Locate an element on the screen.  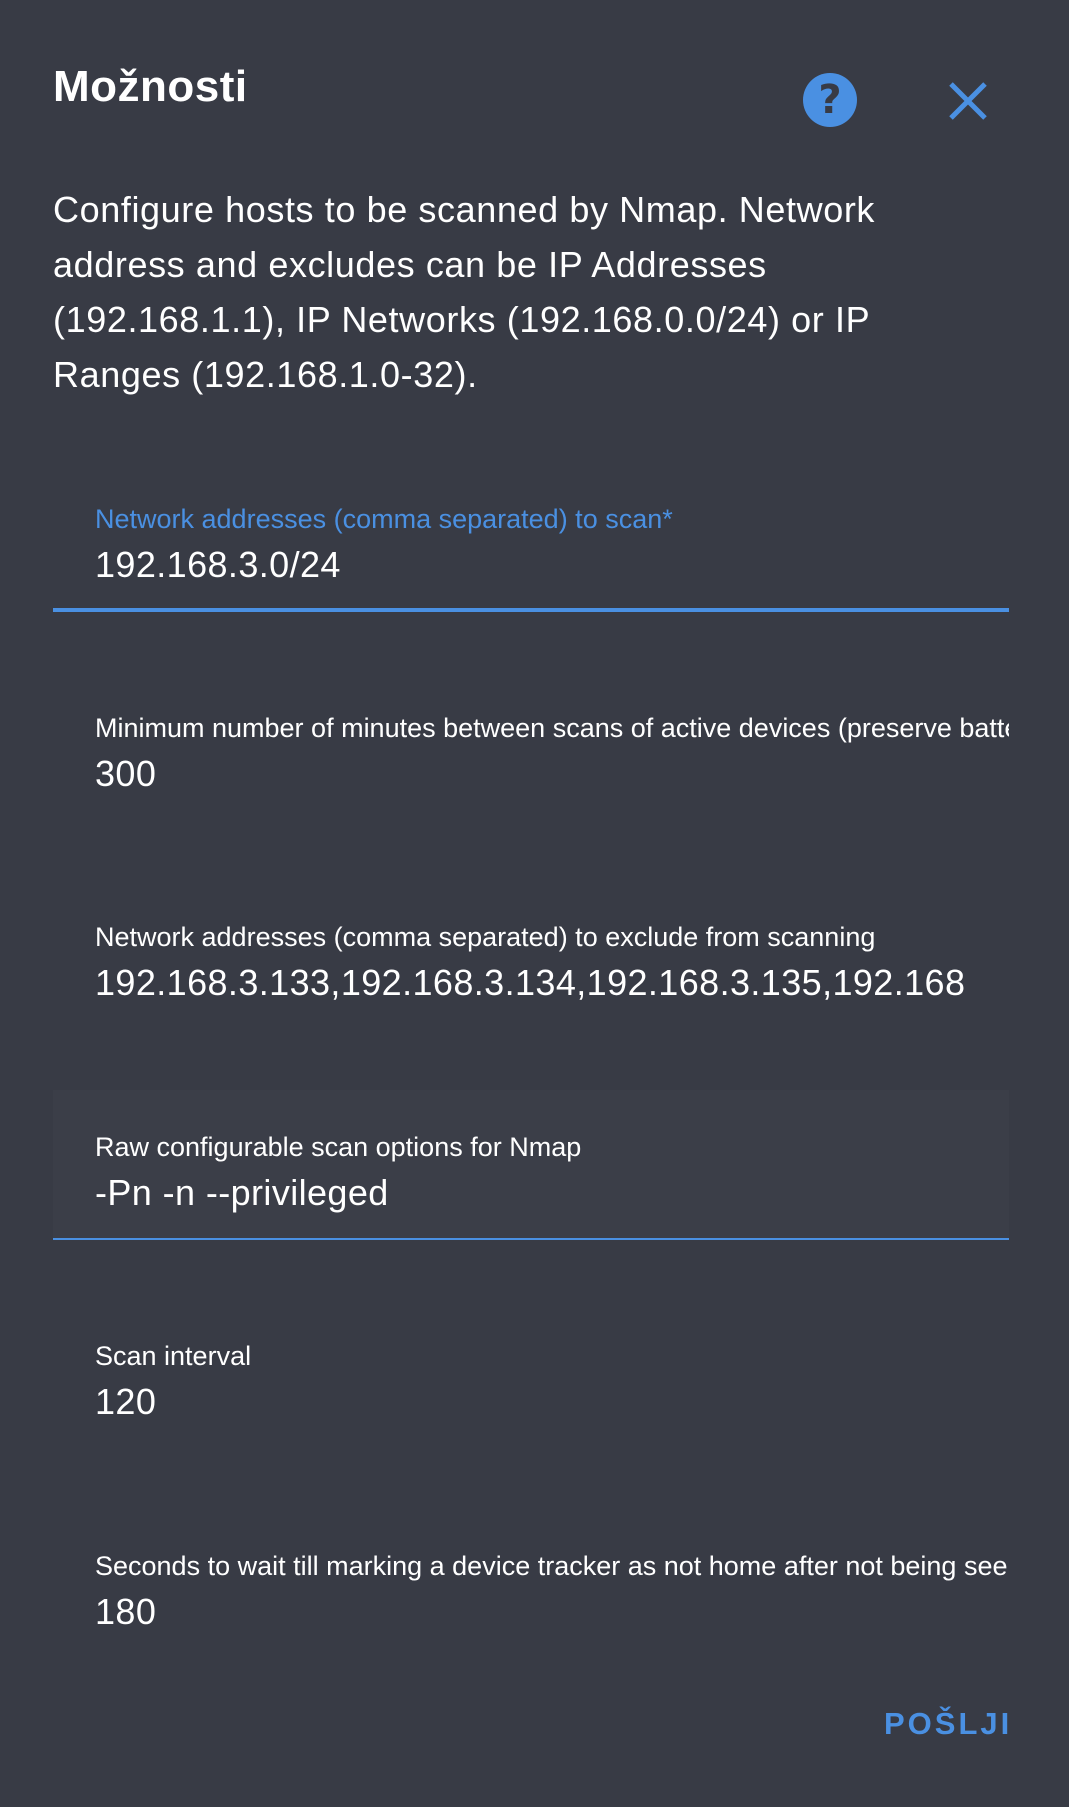
scan-interval-input: 120 is located at coordinates (531, 1402).